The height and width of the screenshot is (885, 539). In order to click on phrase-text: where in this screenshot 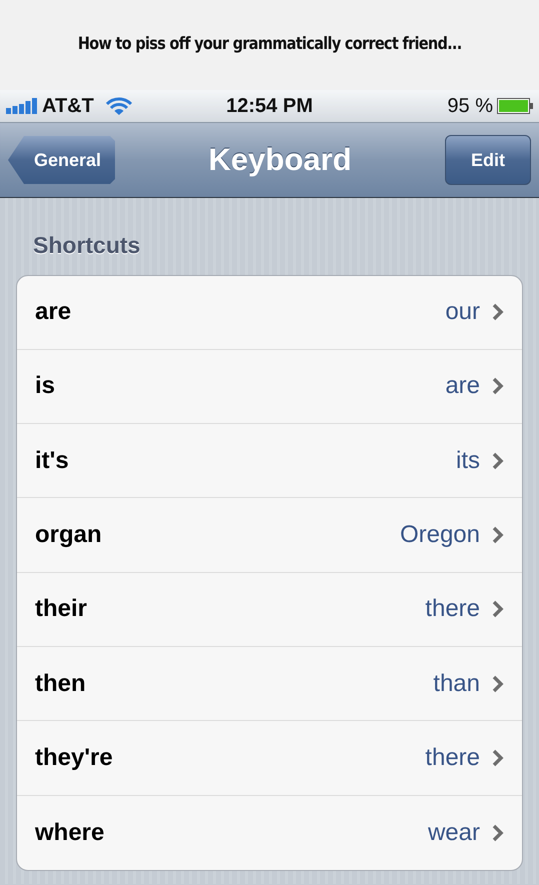, I will do `click(69, 833)`.